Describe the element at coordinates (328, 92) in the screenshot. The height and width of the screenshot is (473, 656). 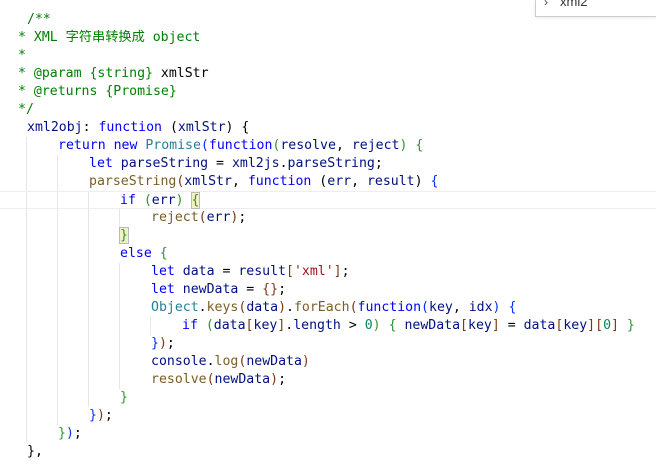
I see `code-line: * @returns {Promise}` at that location.